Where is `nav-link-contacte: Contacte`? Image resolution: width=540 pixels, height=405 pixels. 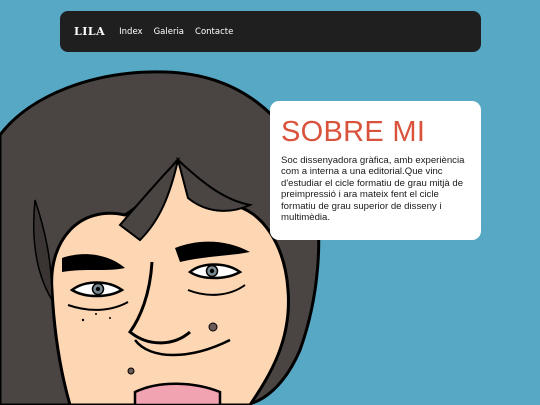 nav-link-contacte: Contacte is located at coordinates (214, 32).